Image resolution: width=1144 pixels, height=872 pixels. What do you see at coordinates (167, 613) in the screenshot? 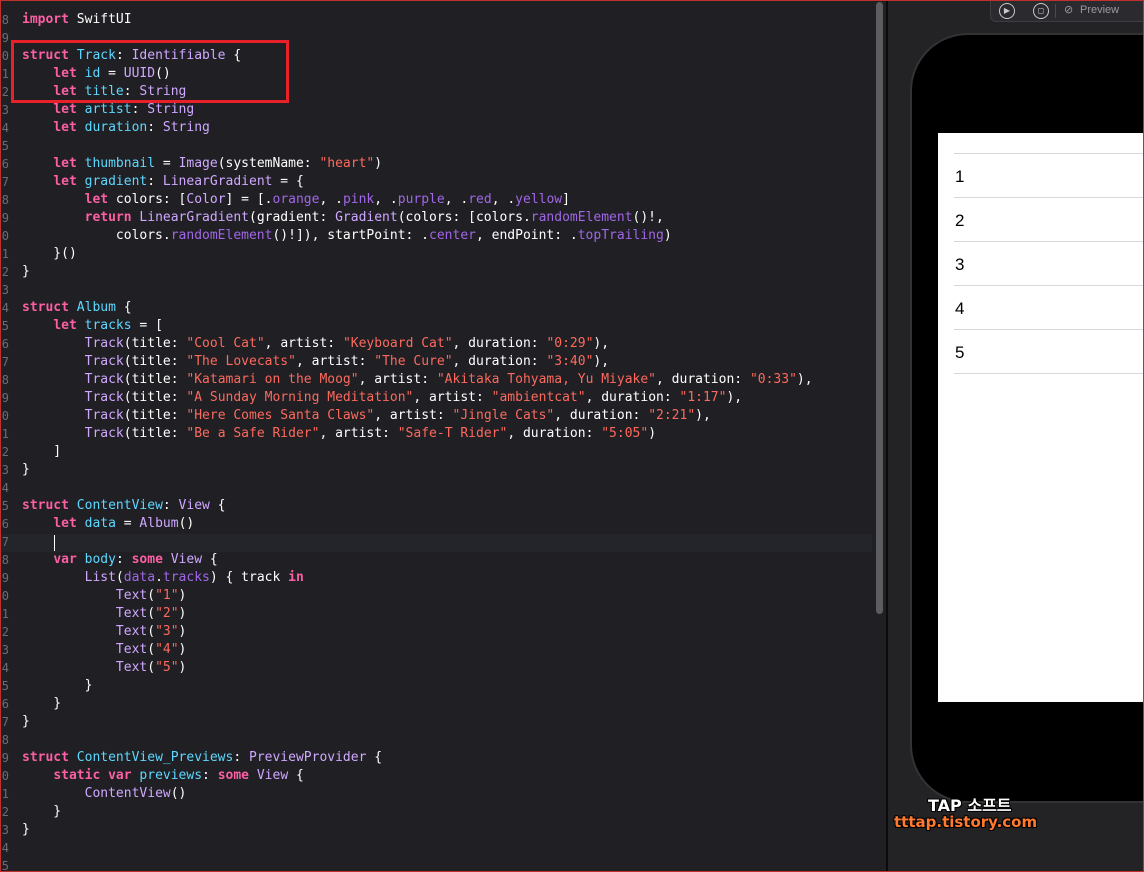
I see `code-token: "2"` at bounding box center [167, 613].